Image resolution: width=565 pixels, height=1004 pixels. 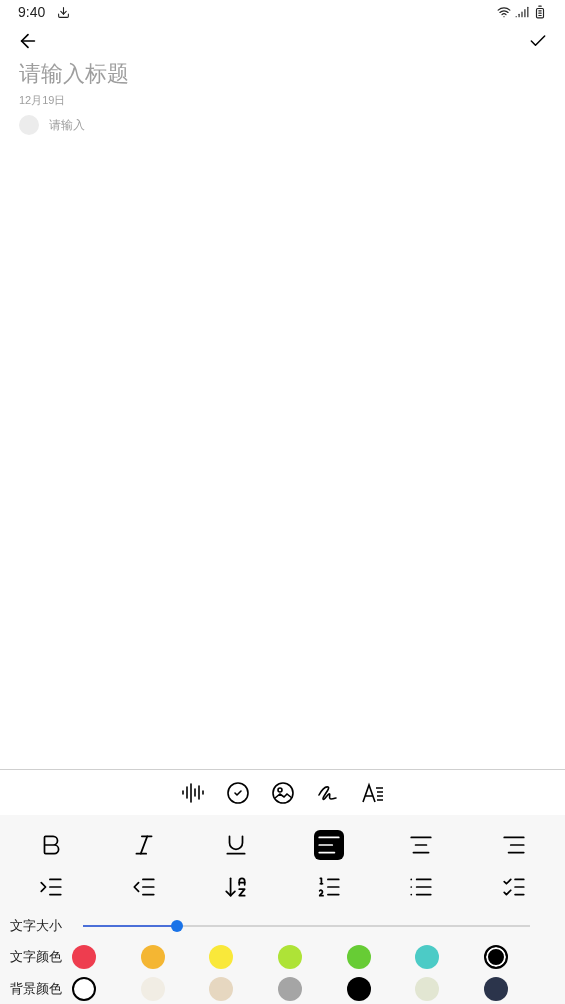 I want to click on status-time: 9:40, so click(x=32, y=12).